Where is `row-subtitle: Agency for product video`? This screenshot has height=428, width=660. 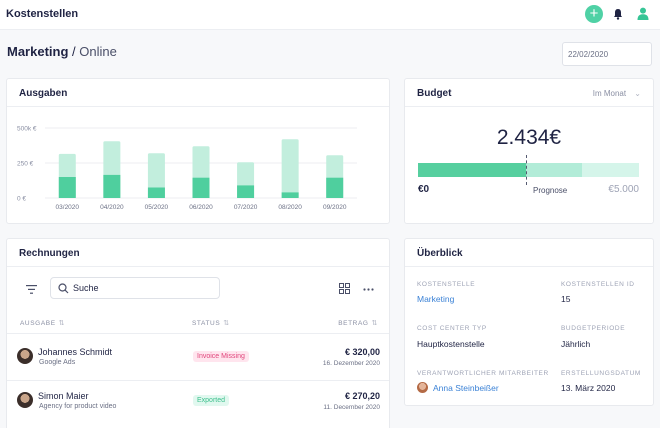
row-subtitle: Agency for product video is located at coordinates (78, 406).